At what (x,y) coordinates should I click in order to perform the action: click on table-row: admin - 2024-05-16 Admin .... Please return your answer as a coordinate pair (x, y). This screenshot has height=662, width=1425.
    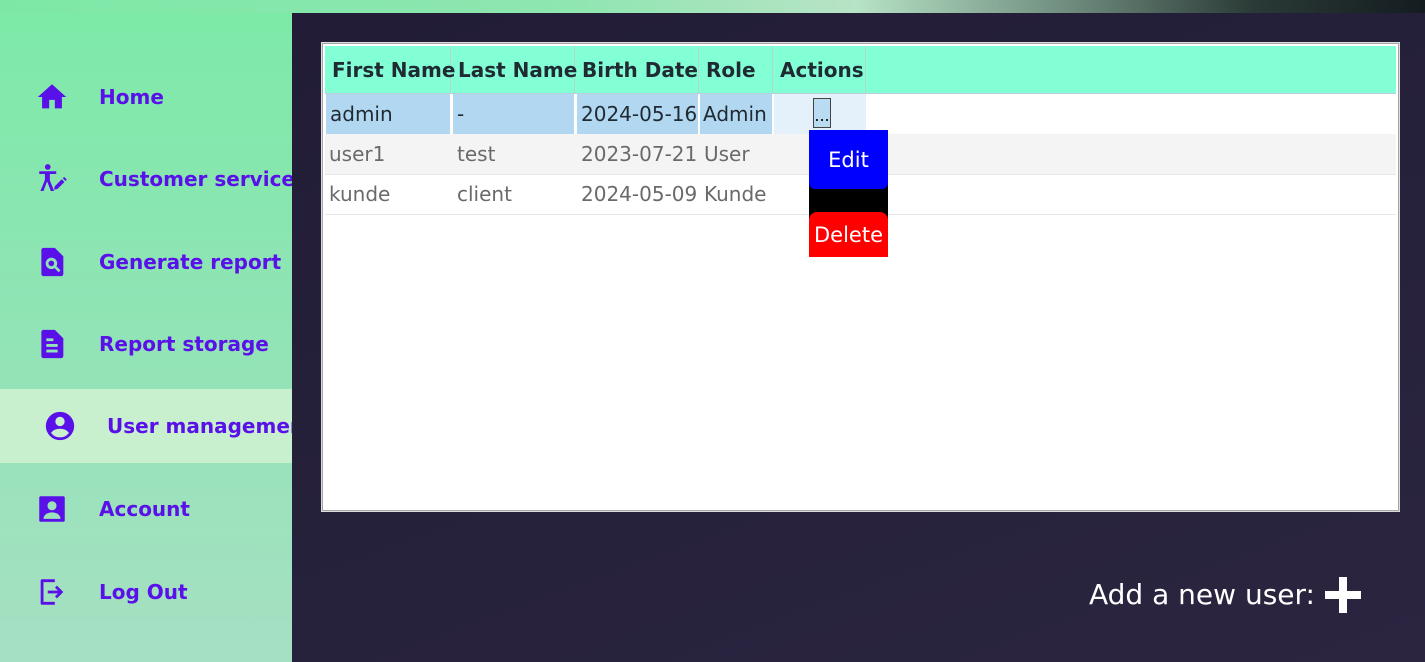
    Looking at the image, I should click on (860, 114).